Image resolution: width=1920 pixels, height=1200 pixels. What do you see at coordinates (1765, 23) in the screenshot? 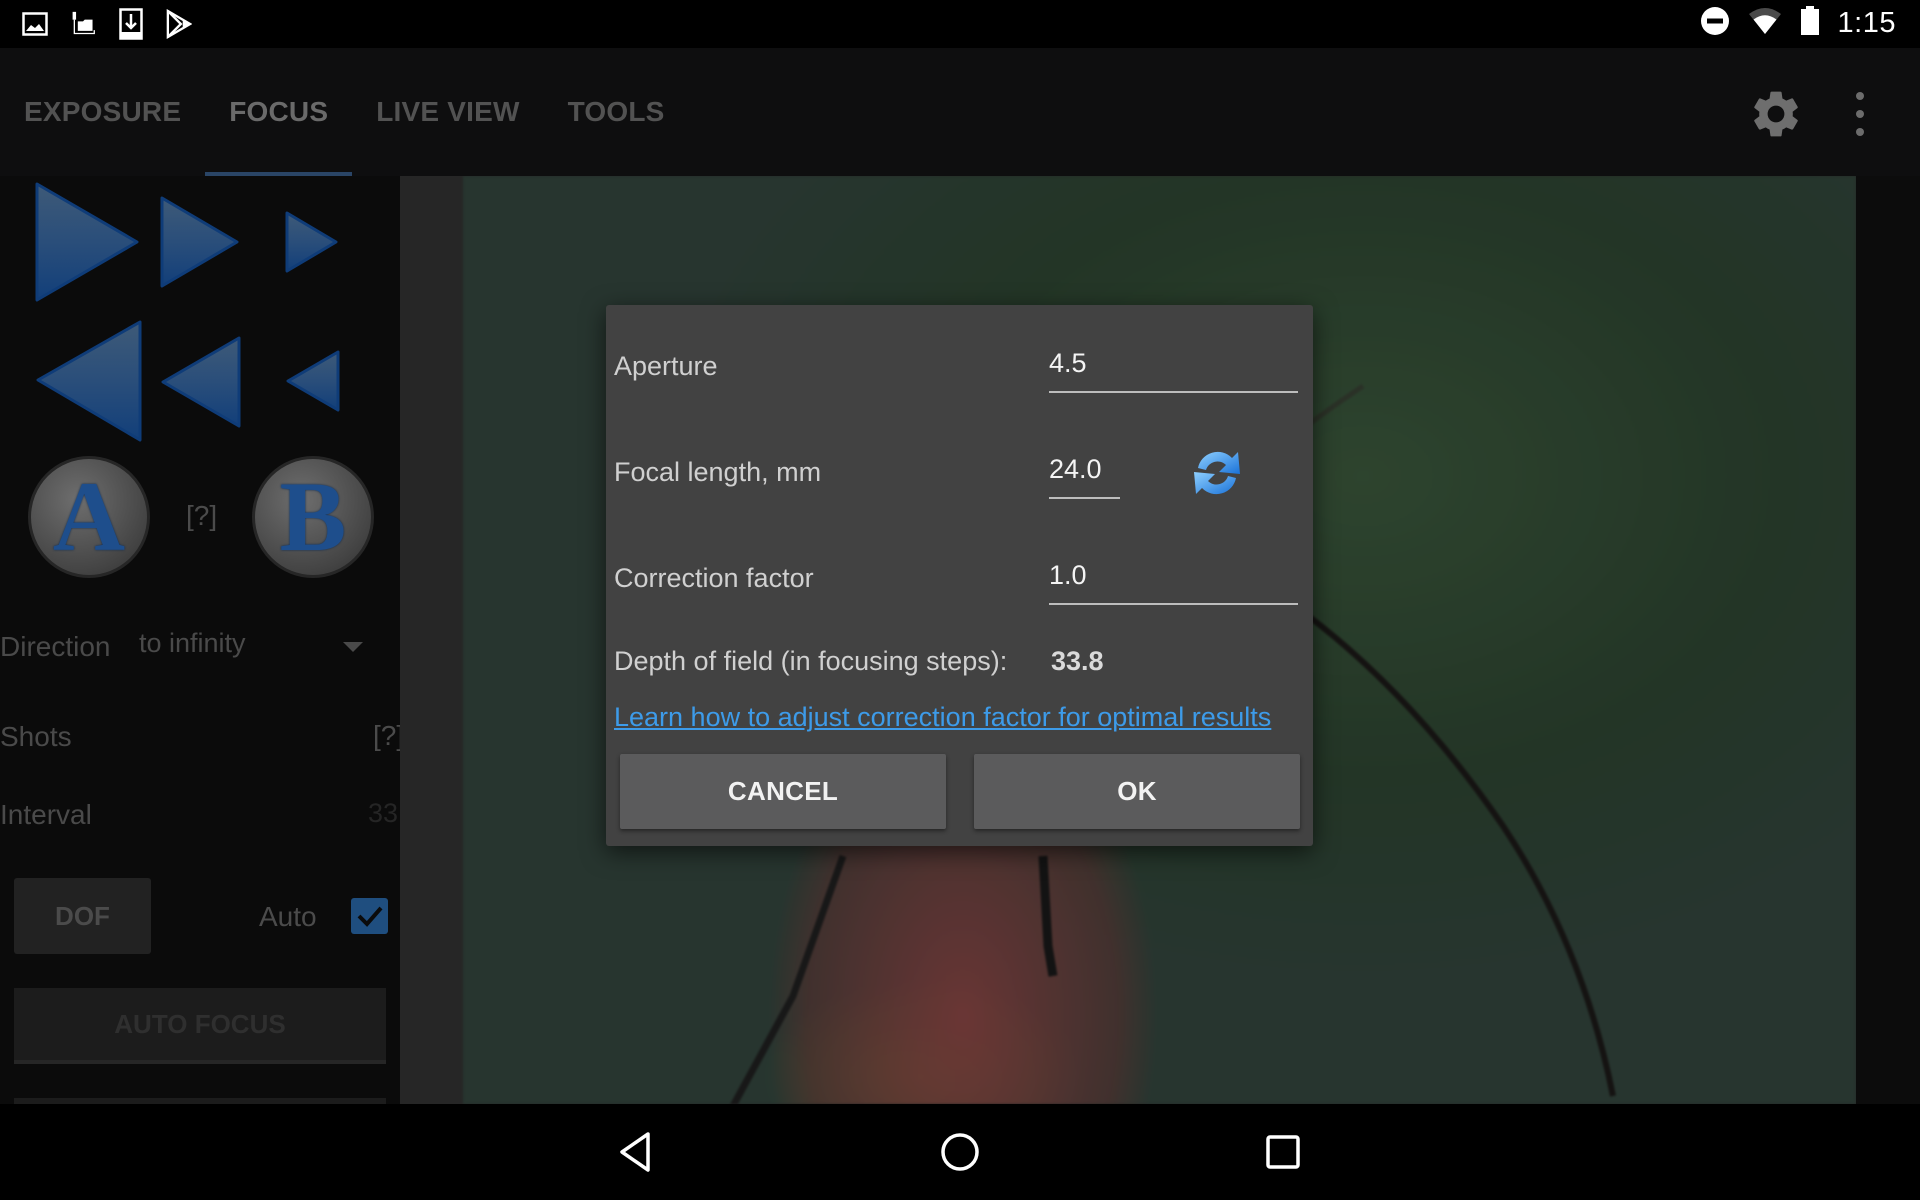
I see `wifi-icon` at bounding box center [1765, 23].